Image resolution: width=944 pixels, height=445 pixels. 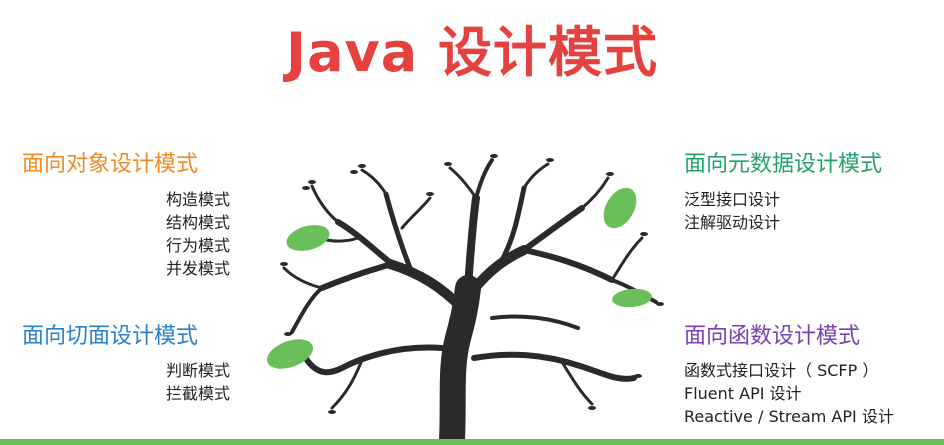 What do you see at coordinates (185, 382) in the screenshot?
I see `aop-items: 判断模式 拦截模式` at bounding box center [185, 382].